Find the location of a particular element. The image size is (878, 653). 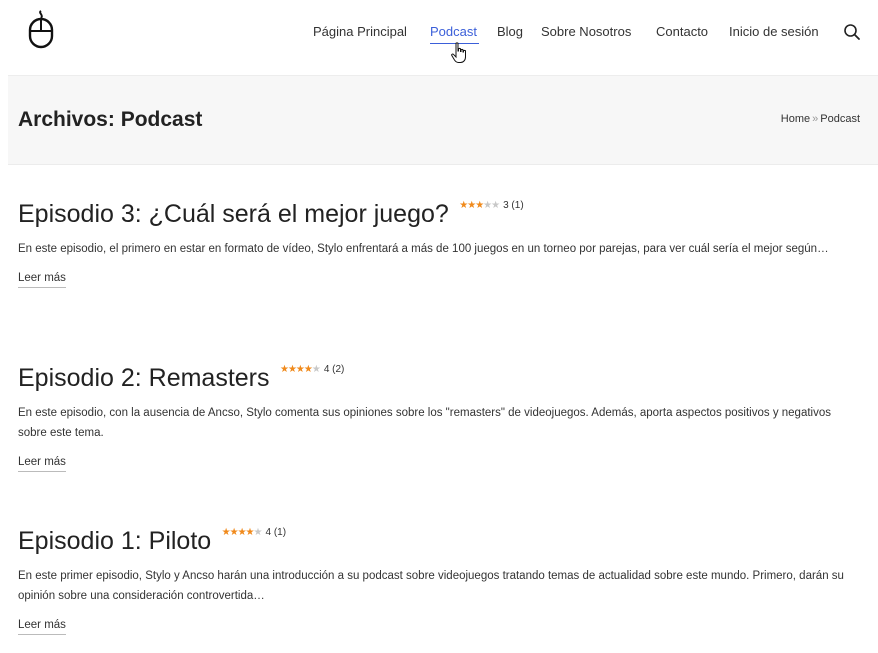

nav-item-blog: Blog is located at coordinates (510, 32).